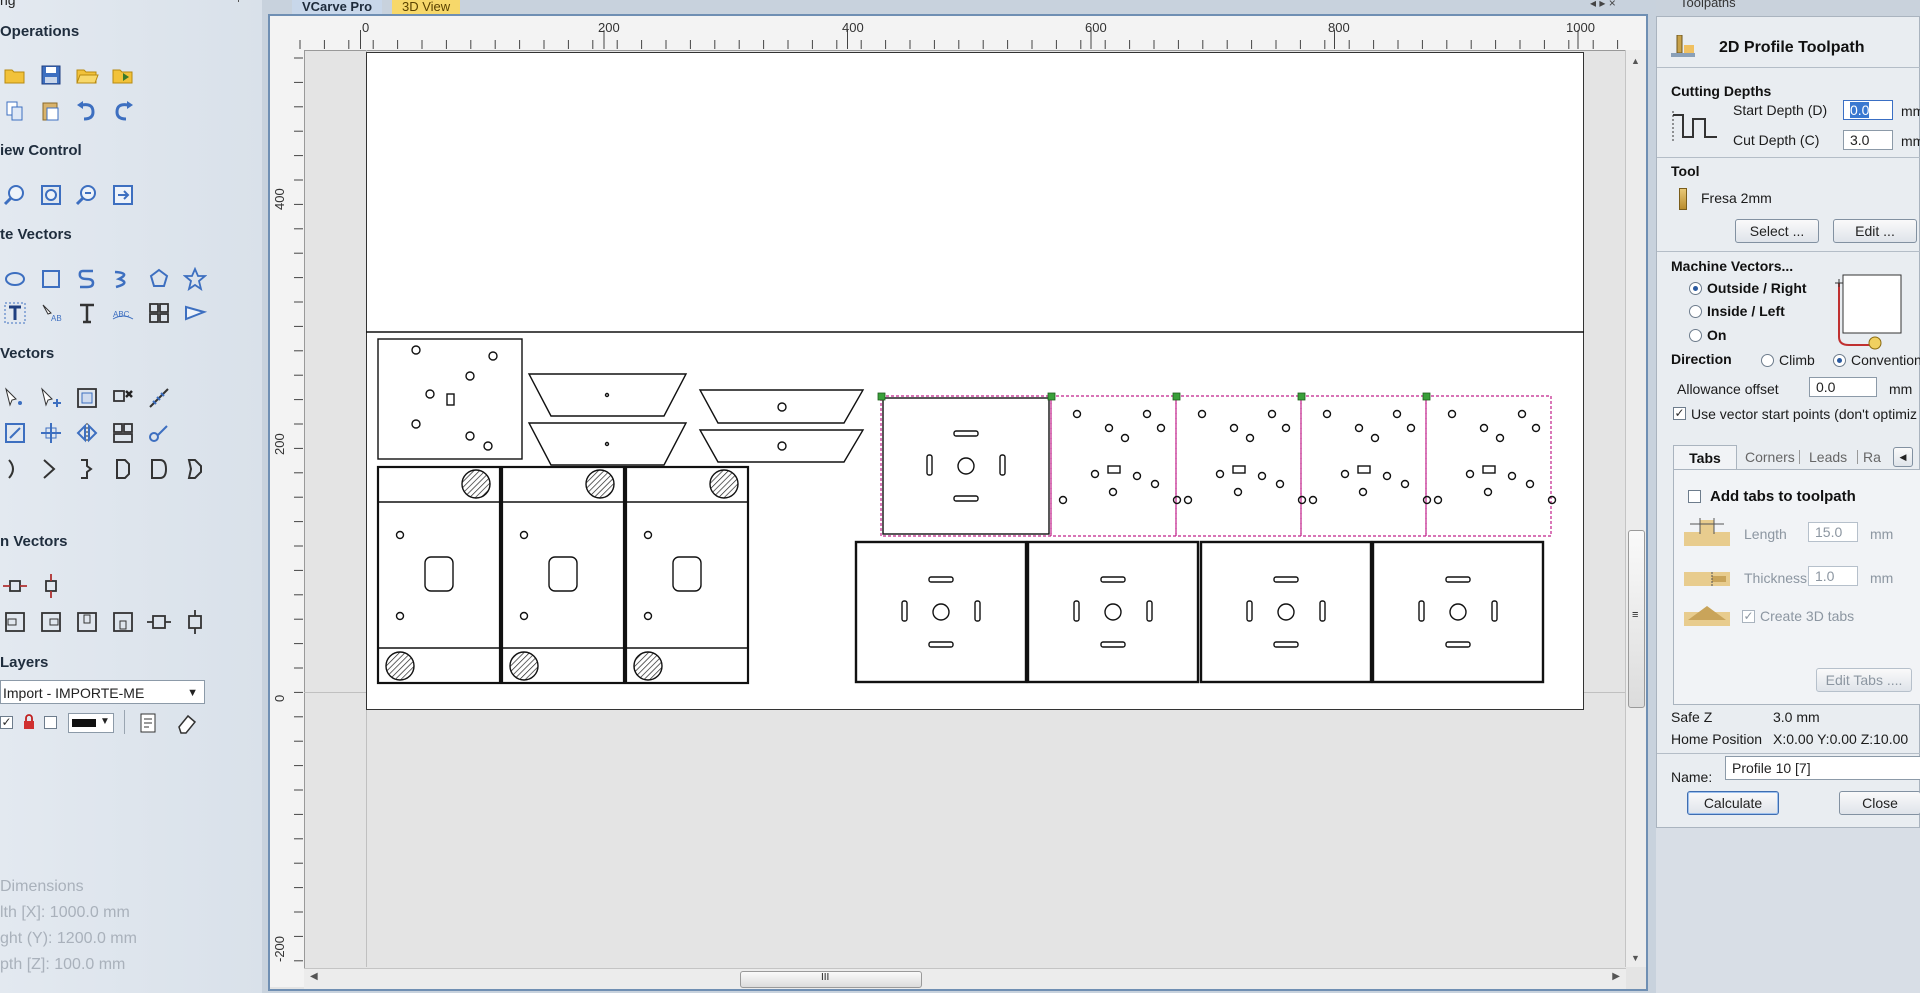 The image size is (1920, 993). I want to click on center-vertical-icon, so click(195, 622).